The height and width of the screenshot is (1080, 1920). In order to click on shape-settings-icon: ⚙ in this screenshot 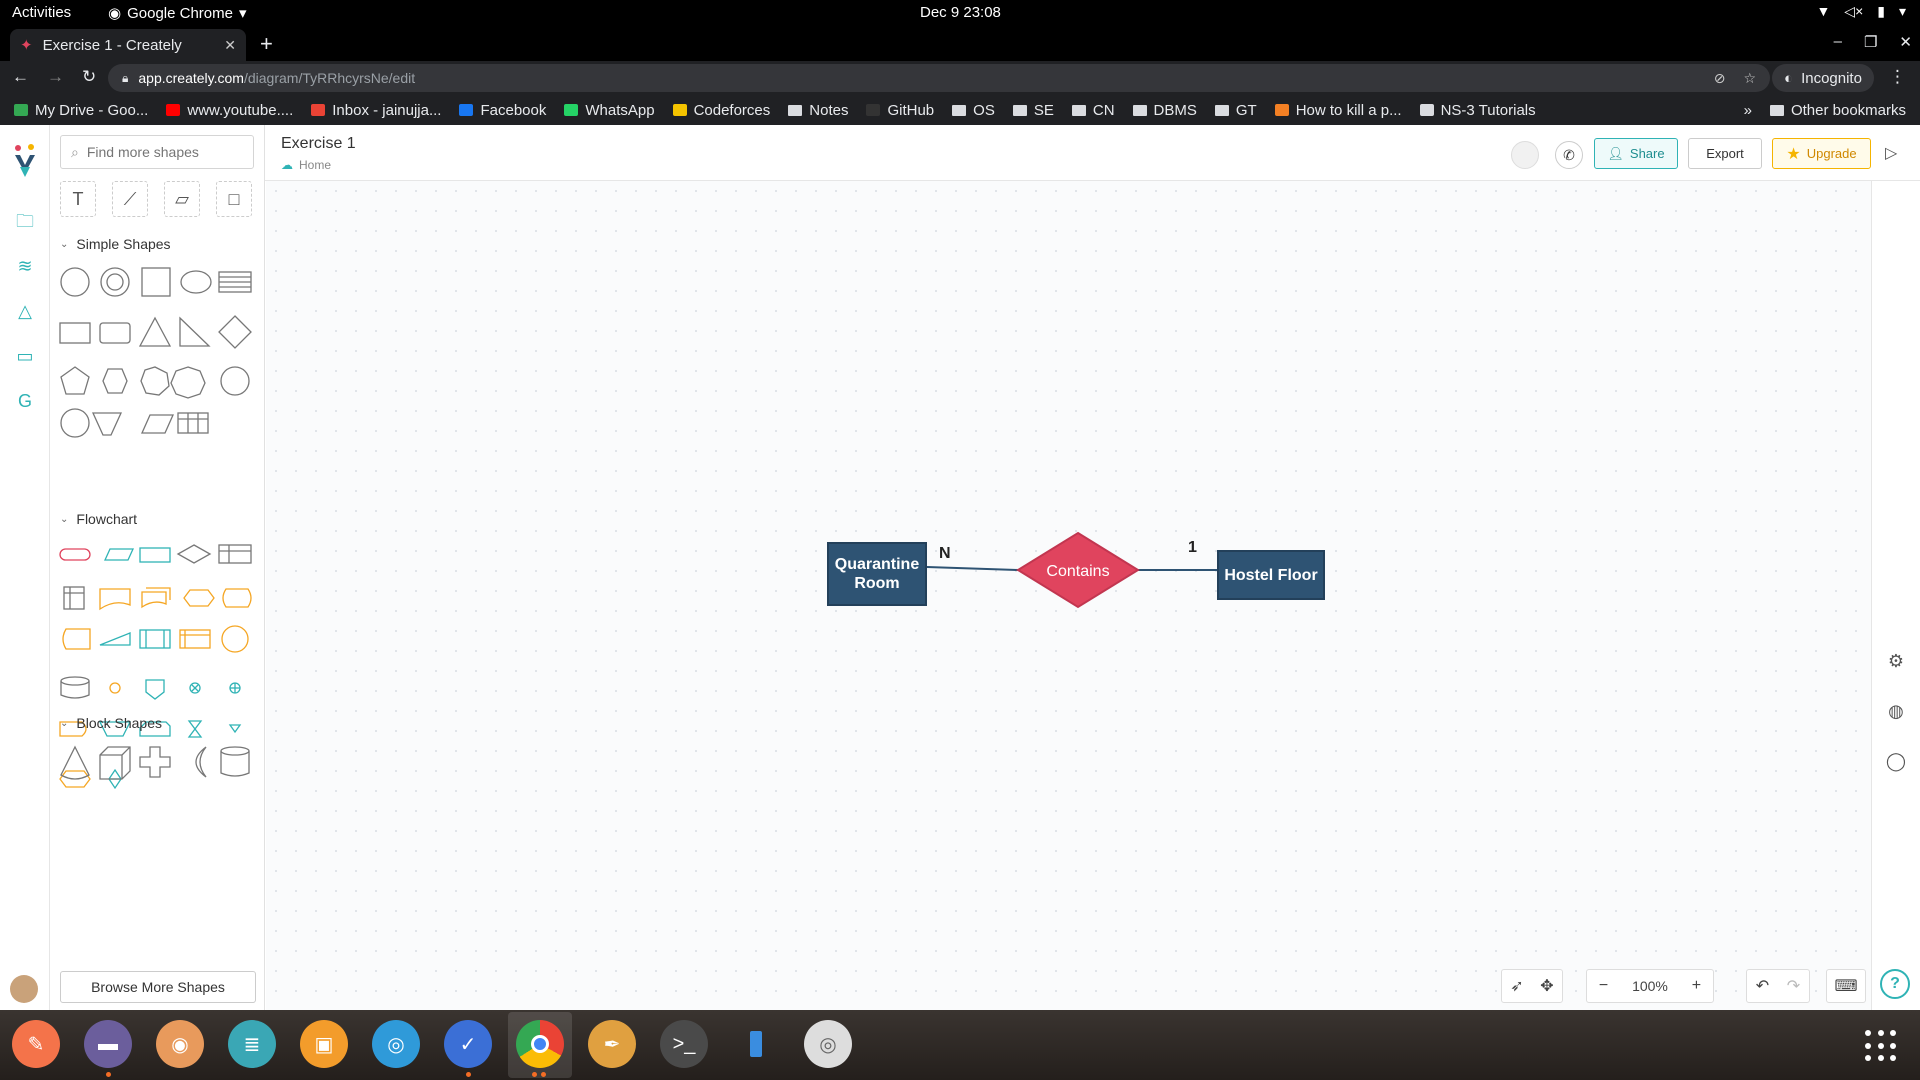, I will do `click(1896, 663)`.